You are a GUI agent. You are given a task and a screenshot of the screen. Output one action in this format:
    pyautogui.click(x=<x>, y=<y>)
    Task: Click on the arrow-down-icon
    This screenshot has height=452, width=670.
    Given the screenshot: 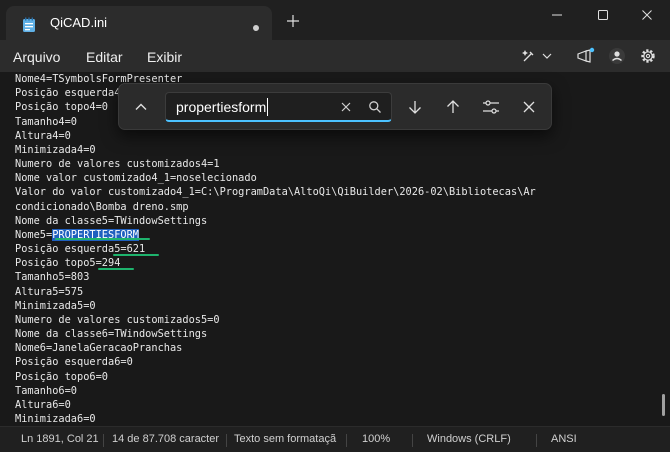 What is the action you would take?
    pyautogui.click(x=415, y=107)
    